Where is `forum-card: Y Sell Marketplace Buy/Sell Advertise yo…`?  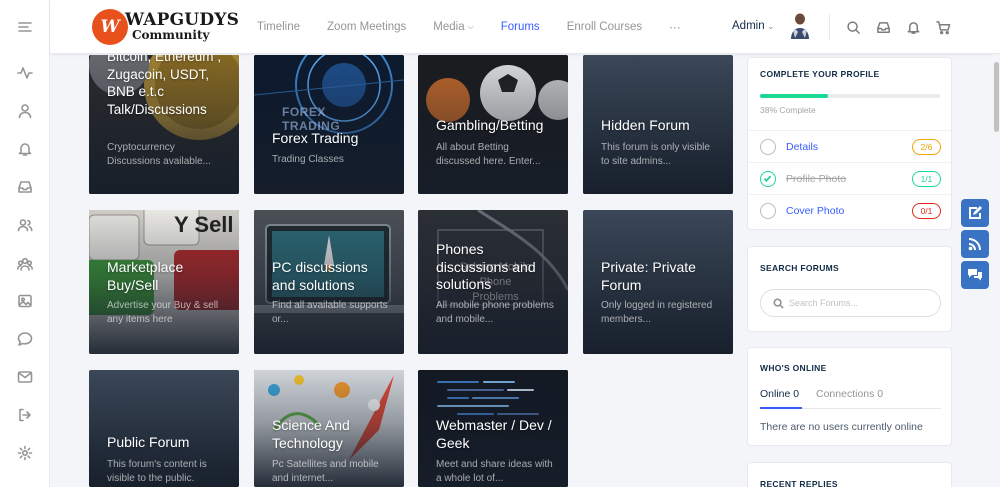 forum-card: Y Sell Marketplace Buy/Sell Advertise yo… is located at coordinates (164, 282).